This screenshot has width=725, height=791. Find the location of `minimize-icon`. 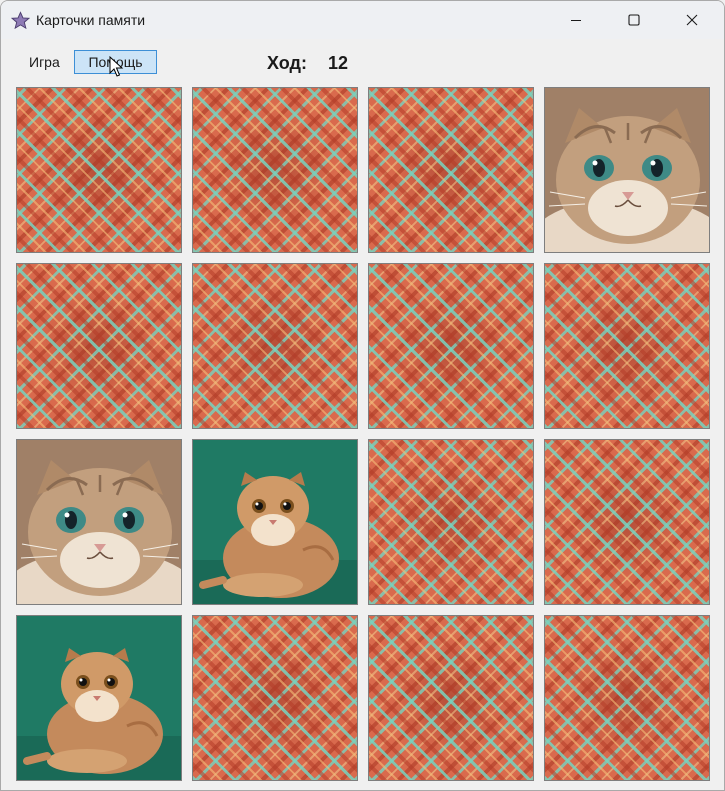

minimize-icon is located at coordinates (576, 20).